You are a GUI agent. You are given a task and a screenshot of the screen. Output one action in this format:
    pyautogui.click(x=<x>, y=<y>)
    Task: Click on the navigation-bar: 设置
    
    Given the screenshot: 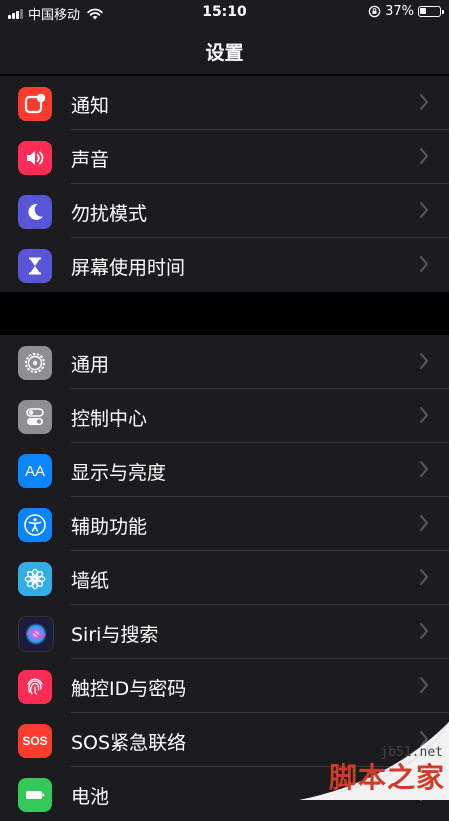 What is the action you would take?
    pyautogui.click(x=224, y=50)
    